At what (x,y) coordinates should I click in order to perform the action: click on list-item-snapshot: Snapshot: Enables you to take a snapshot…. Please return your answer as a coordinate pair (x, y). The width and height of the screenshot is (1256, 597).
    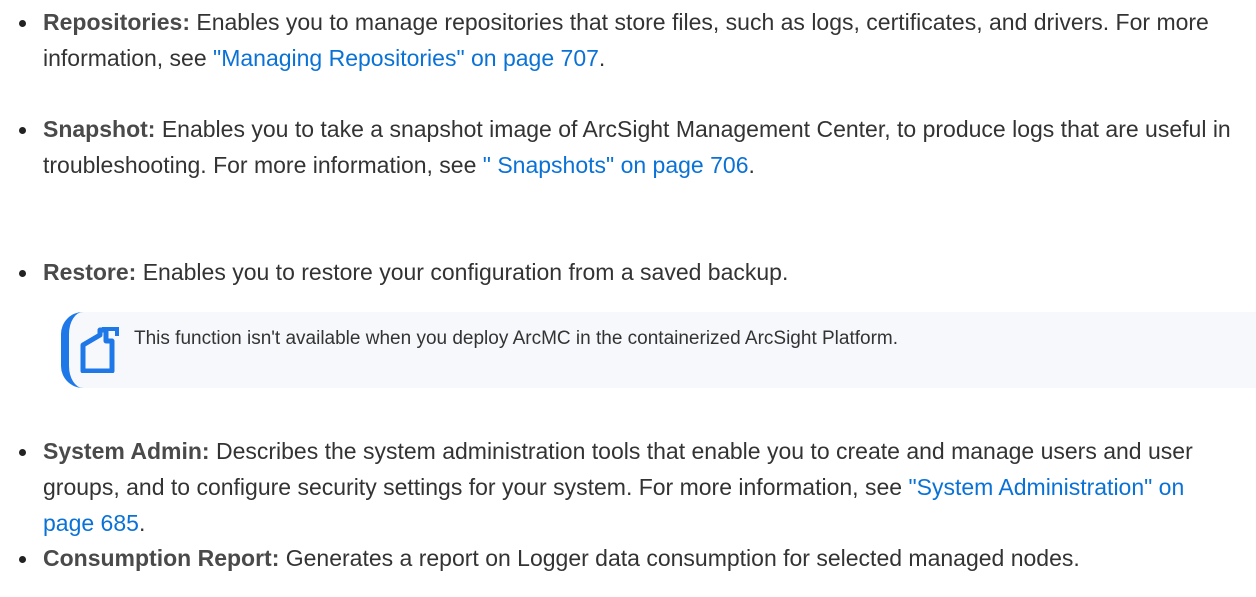
    Looking at the image, I should click on (626, 147).